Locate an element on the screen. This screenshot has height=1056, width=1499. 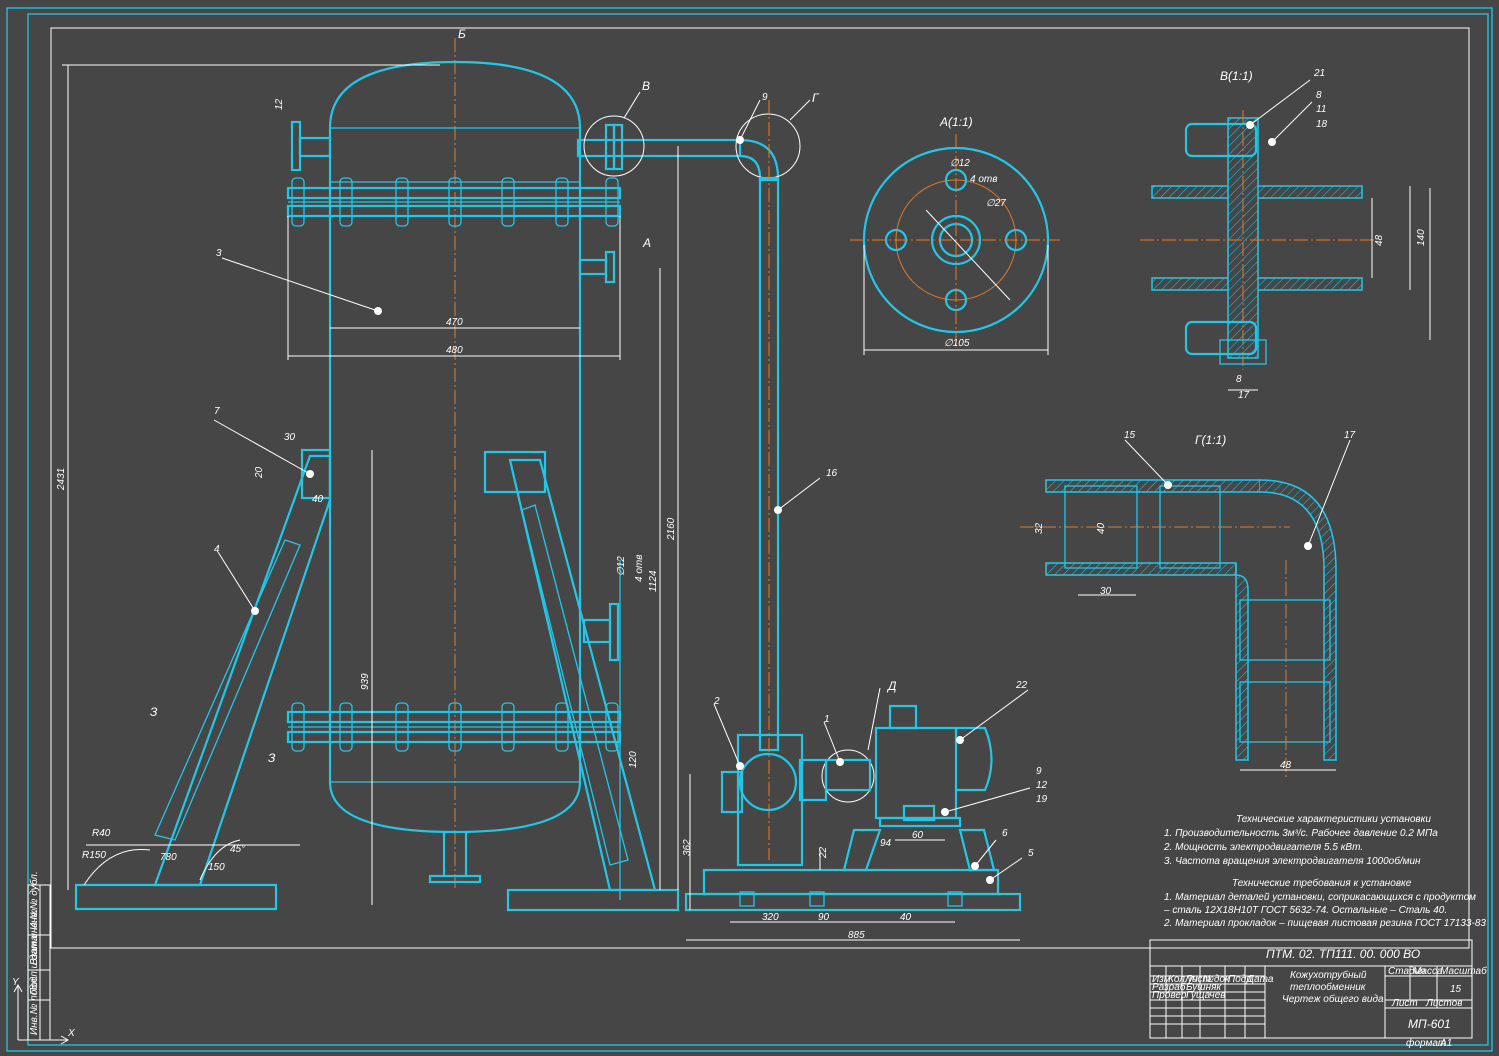
pump-unit is located at coordinates (853, 808).